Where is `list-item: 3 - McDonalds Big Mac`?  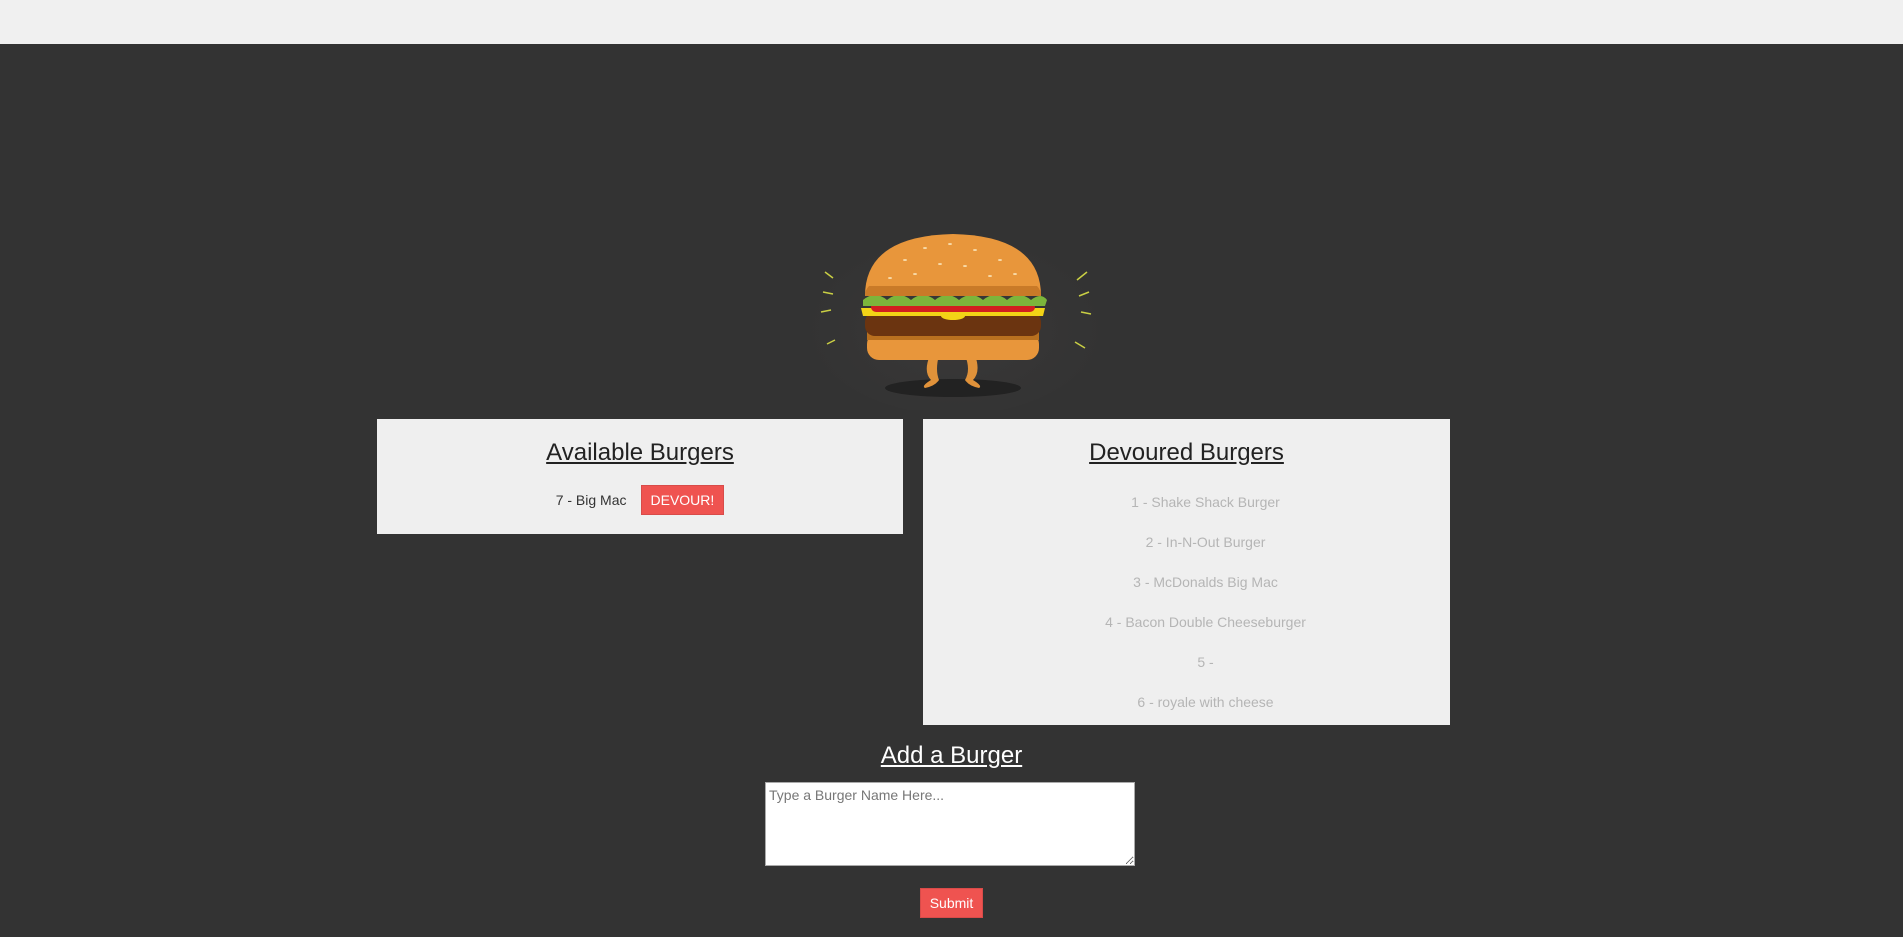 list-item: 3 - McDonalds Big Mac is located at coordinates (1205, 581).